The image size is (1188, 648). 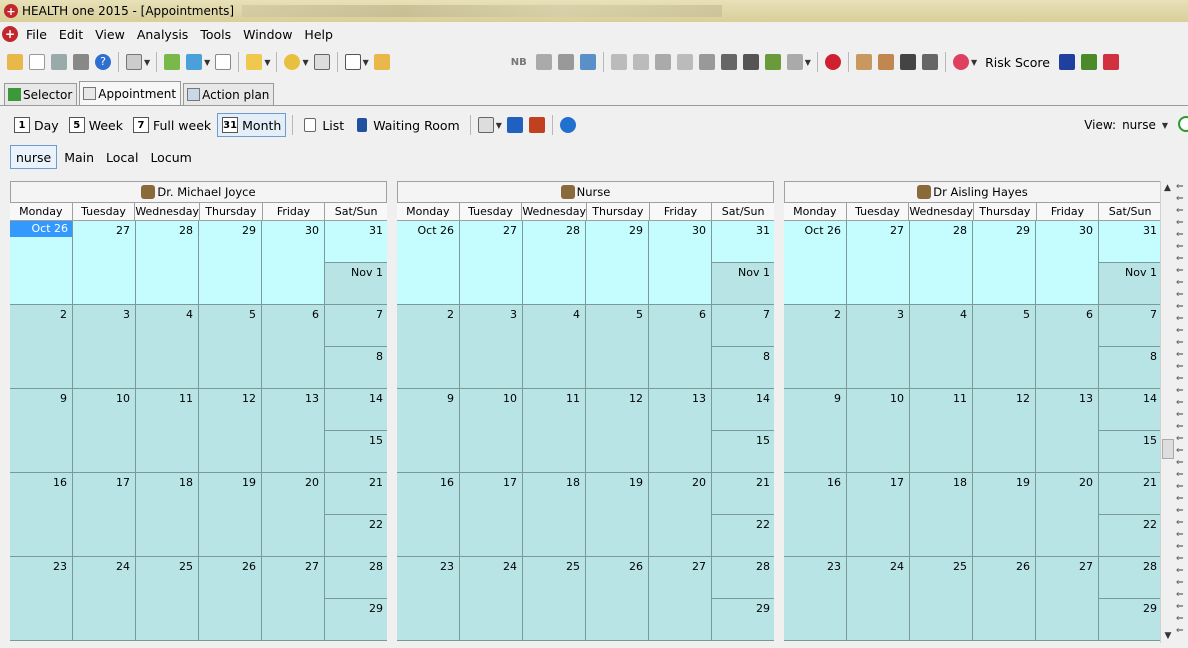 What do you see at coordinates (356, 451) in the screenshot?
I see `sunday-cell: 15` at bounding box center [356, 451].